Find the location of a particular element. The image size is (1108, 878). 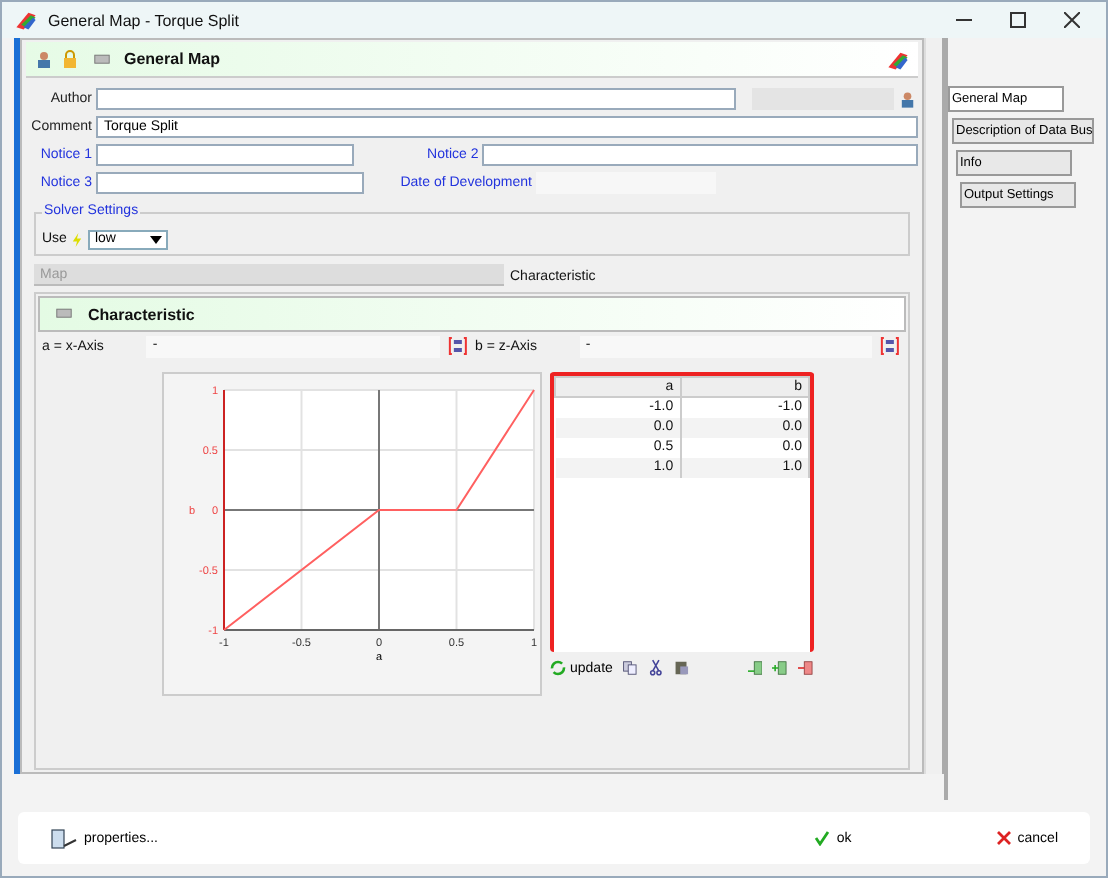

lock-icon is located at coordinates (70, 59).